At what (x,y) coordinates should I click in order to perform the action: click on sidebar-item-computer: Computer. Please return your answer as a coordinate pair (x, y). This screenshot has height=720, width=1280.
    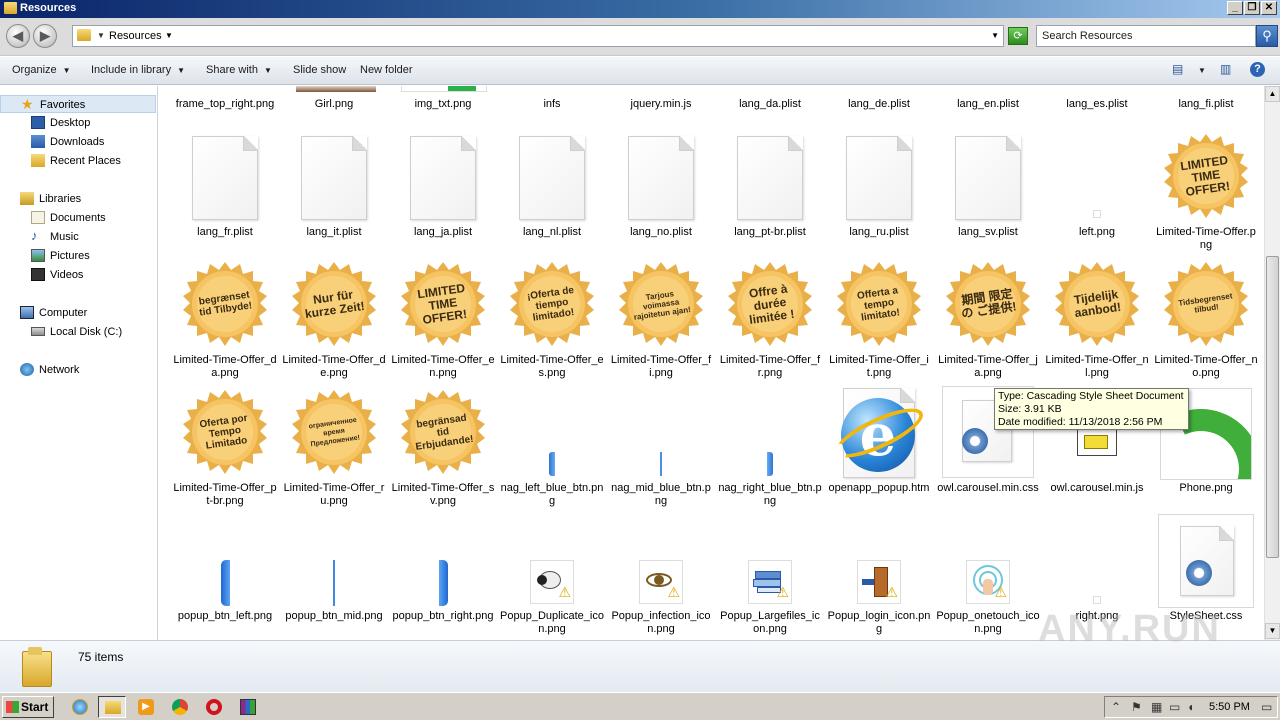
    Looking at the image, I should click on (78, 313).